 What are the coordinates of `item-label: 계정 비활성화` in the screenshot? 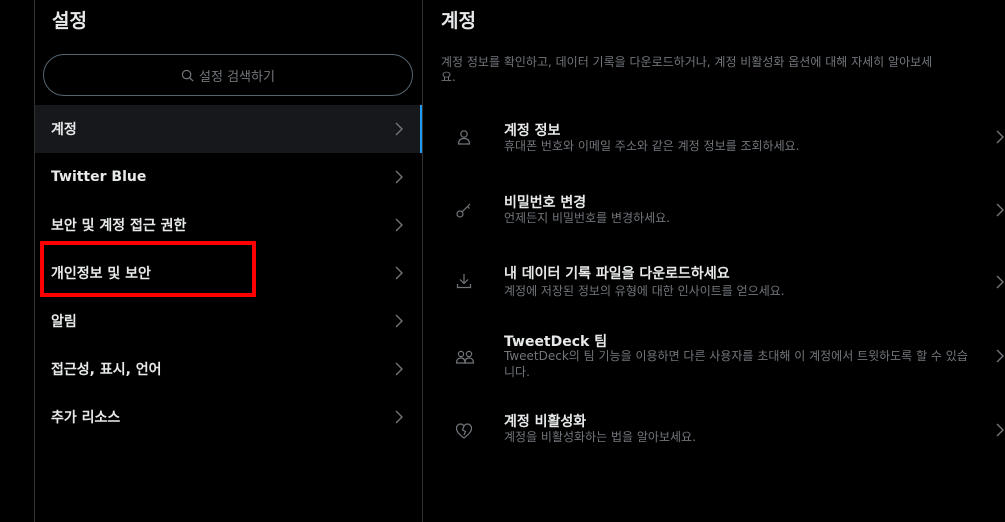 It's located at (545, 422).